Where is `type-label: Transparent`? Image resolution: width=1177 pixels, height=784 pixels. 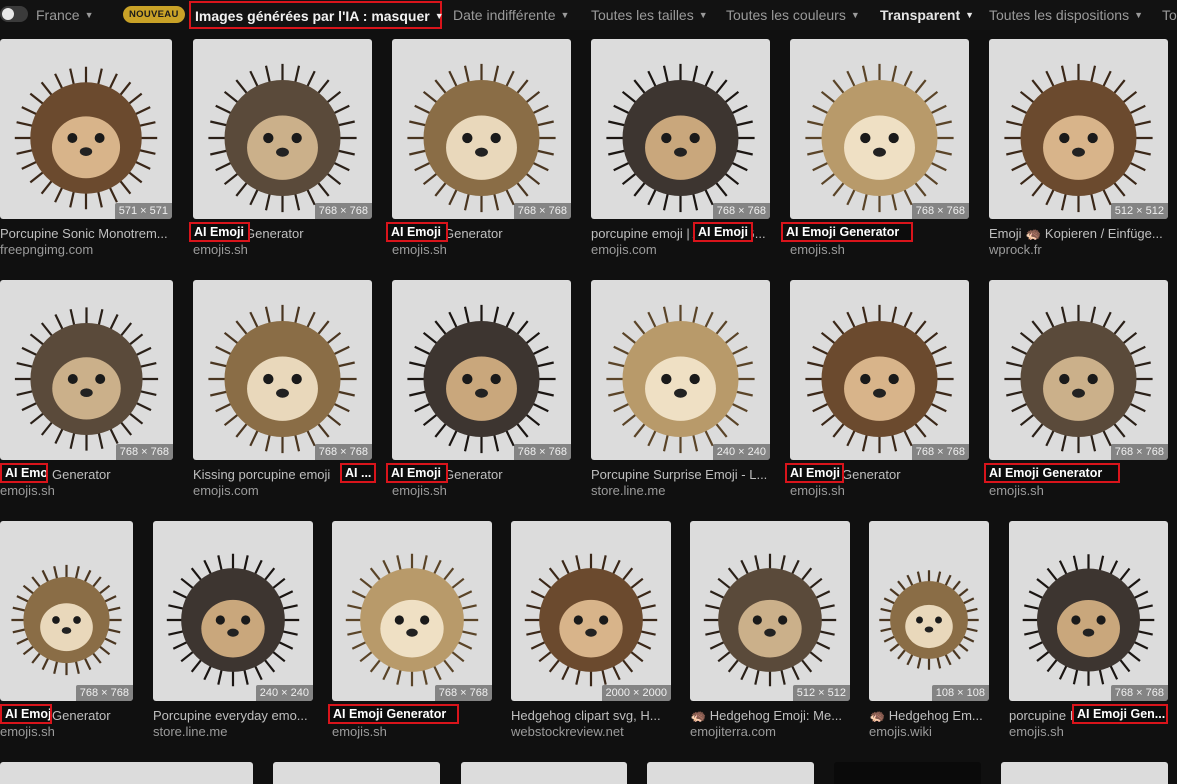
type-label: Transparent is located at coordinates (920, 15).